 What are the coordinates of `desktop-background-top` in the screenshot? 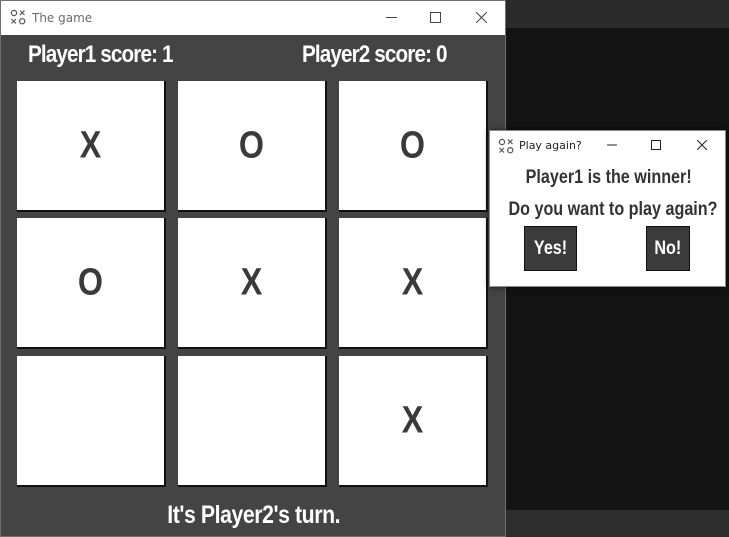 It's located at (617, 14).